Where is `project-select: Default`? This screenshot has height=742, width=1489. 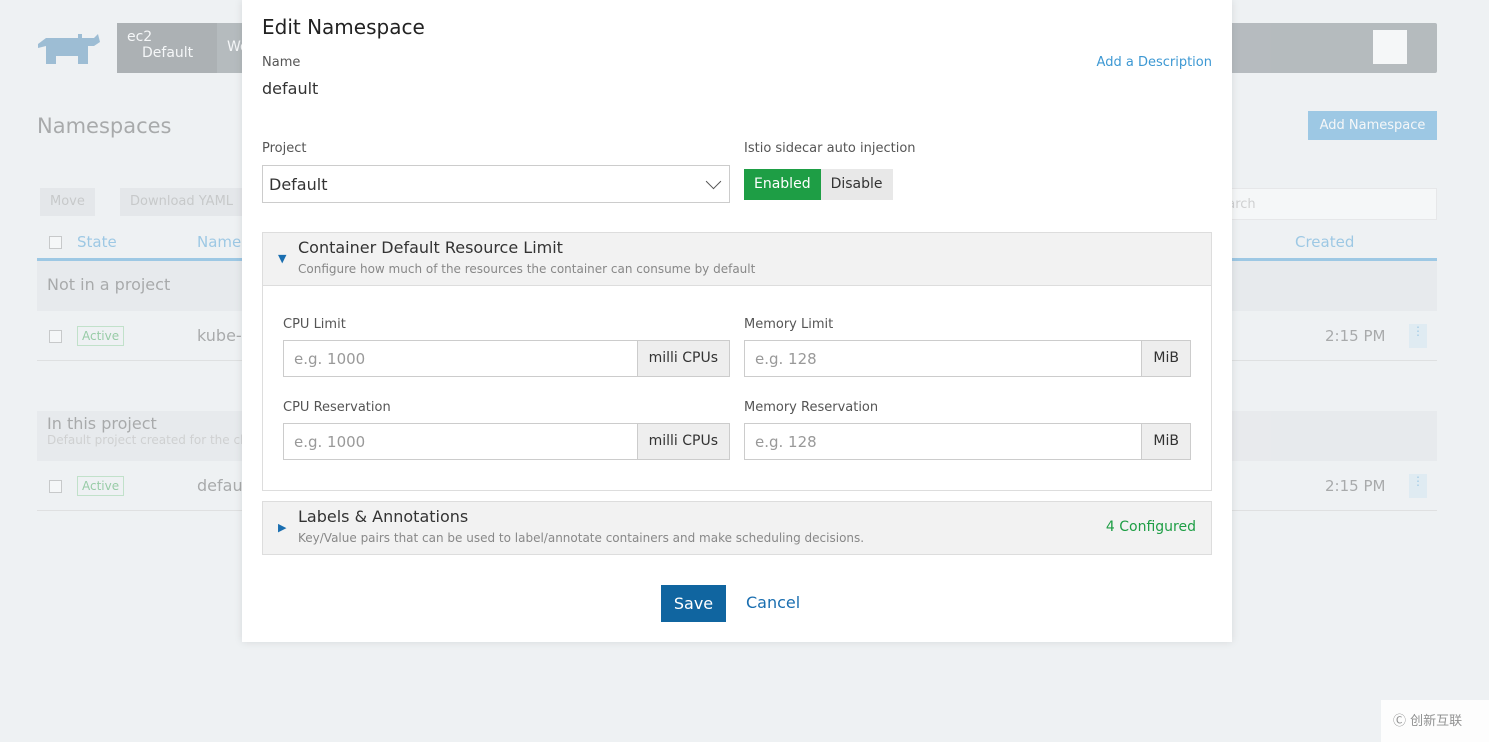 project-select: Default is located at coordinates (496, 184).